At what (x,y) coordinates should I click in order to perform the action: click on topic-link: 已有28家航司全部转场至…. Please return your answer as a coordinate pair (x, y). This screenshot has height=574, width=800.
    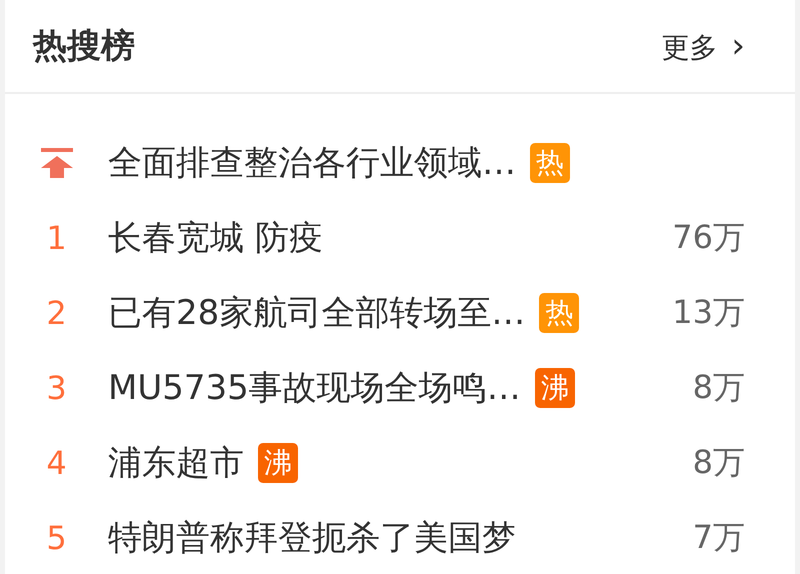
    Looking at the image, I should click on (317, 313).